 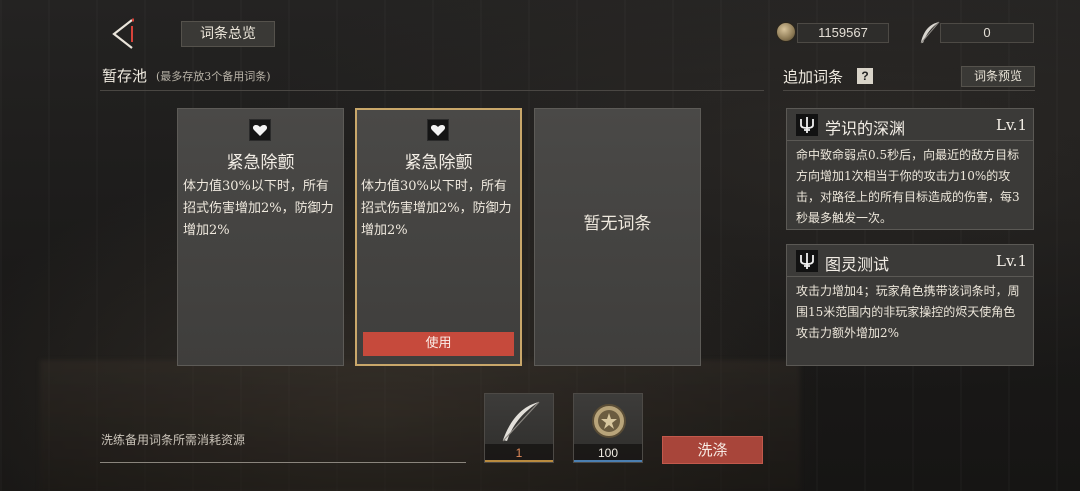 I want to click on pool-card-3-empty: 暂无词条, so click(x=617, y=237).